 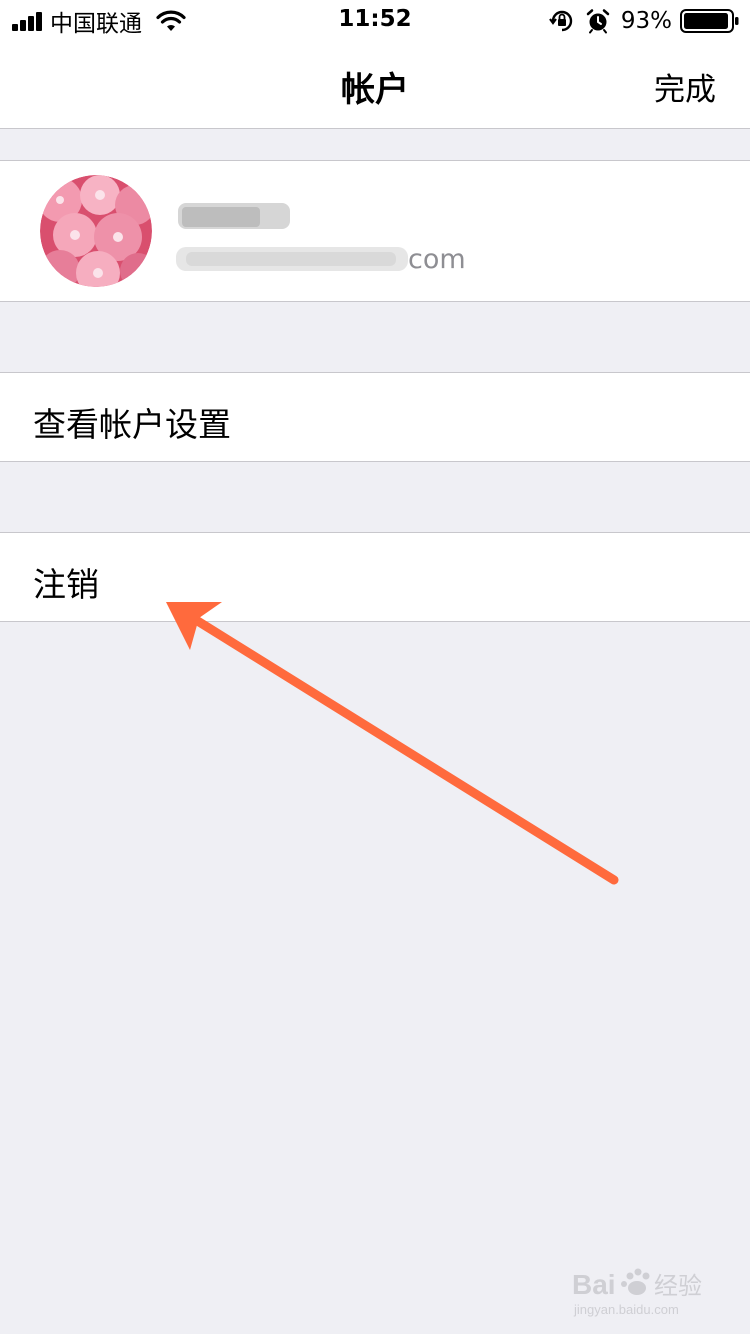 I want to click on orientation-lock-icon, so click(x=560, y=21).